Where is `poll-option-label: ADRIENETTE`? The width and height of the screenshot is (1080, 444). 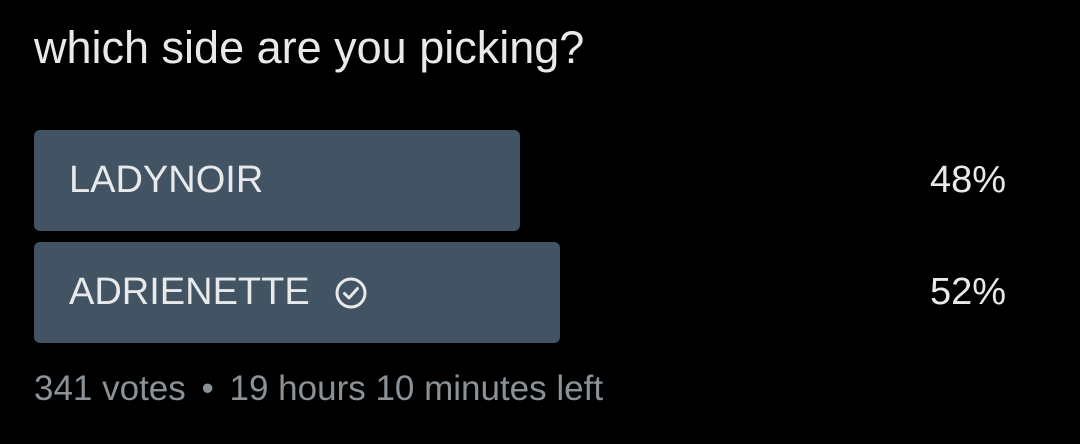
poll-option-label: ADRIENETTE is located at coordinates (218, 292).